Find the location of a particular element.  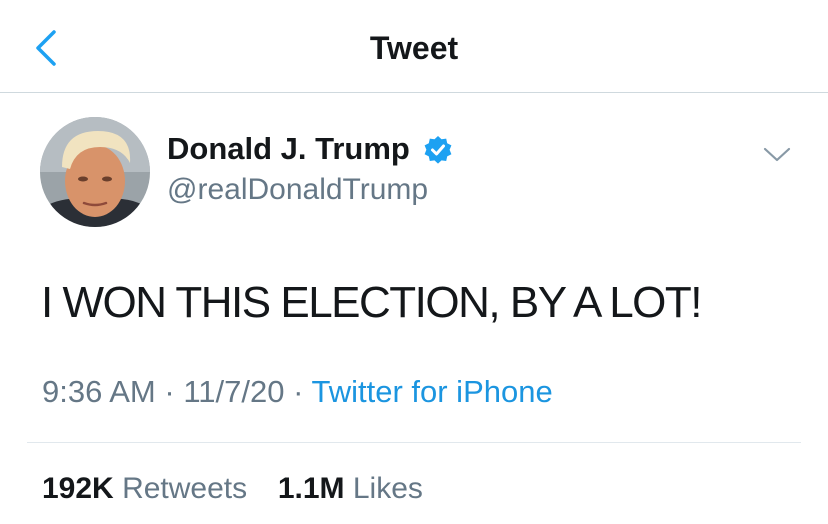

tweet-meta: 9:36 AM · 11/7/20 · Twitter for iPhone is located at coordinates (297, 392).